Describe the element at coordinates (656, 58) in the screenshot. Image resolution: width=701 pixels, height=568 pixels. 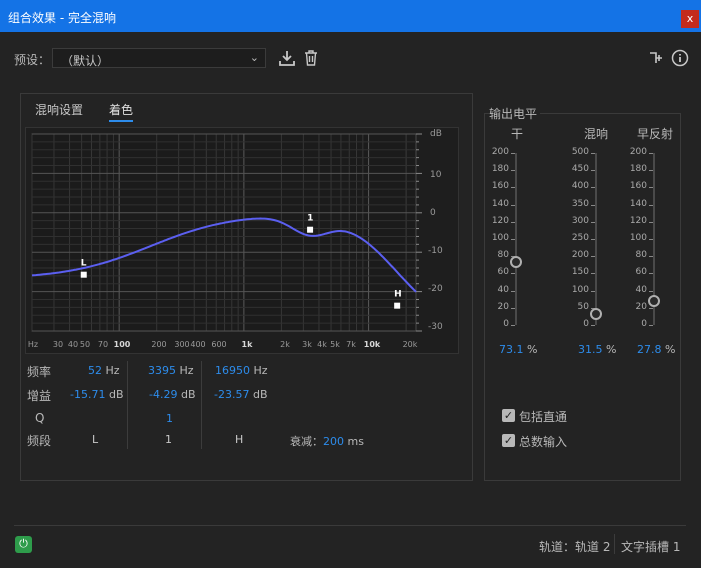
I see `routing-icon` at that location.